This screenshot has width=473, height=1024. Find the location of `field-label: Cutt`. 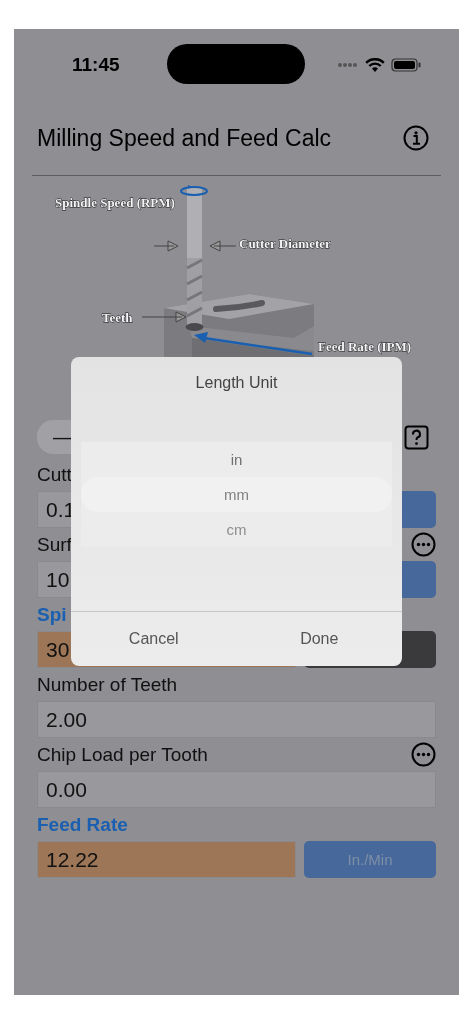

field-label: Cutt is located at coordinates (54, 474).